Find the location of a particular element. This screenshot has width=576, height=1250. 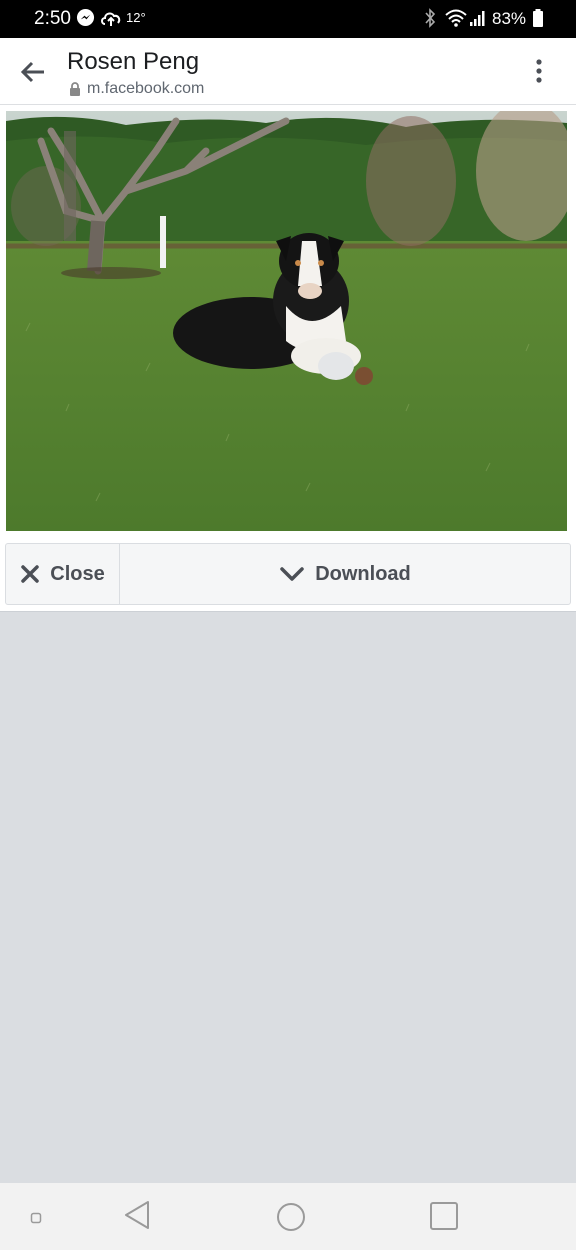

chevron-down-icon is located at coordinates (292, 574).